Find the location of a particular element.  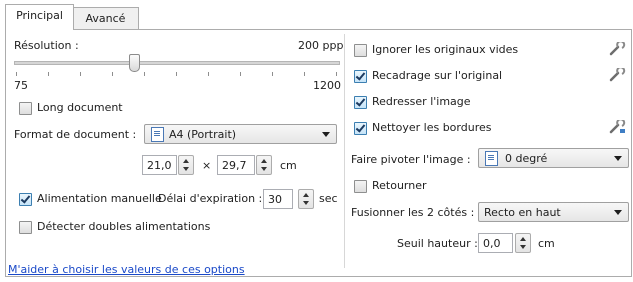

width-spinner is located at coordinates (186, 165).